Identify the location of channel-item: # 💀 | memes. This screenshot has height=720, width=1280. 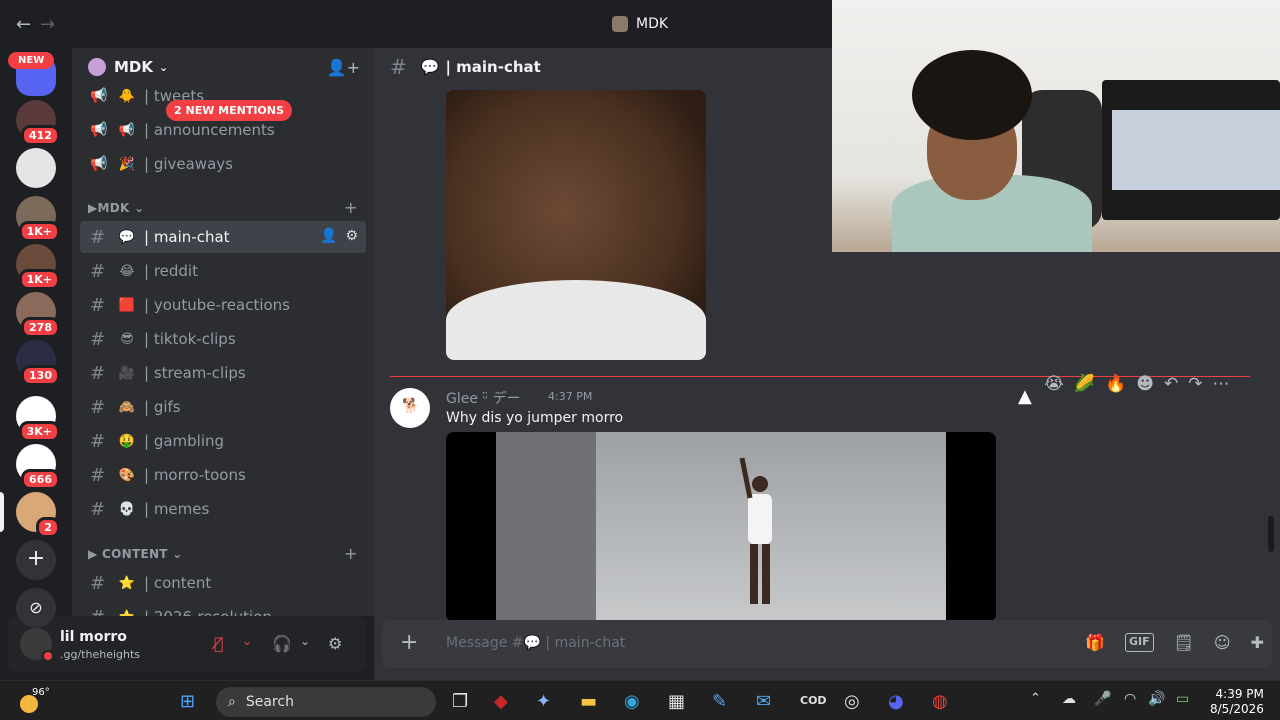
(223, 509).